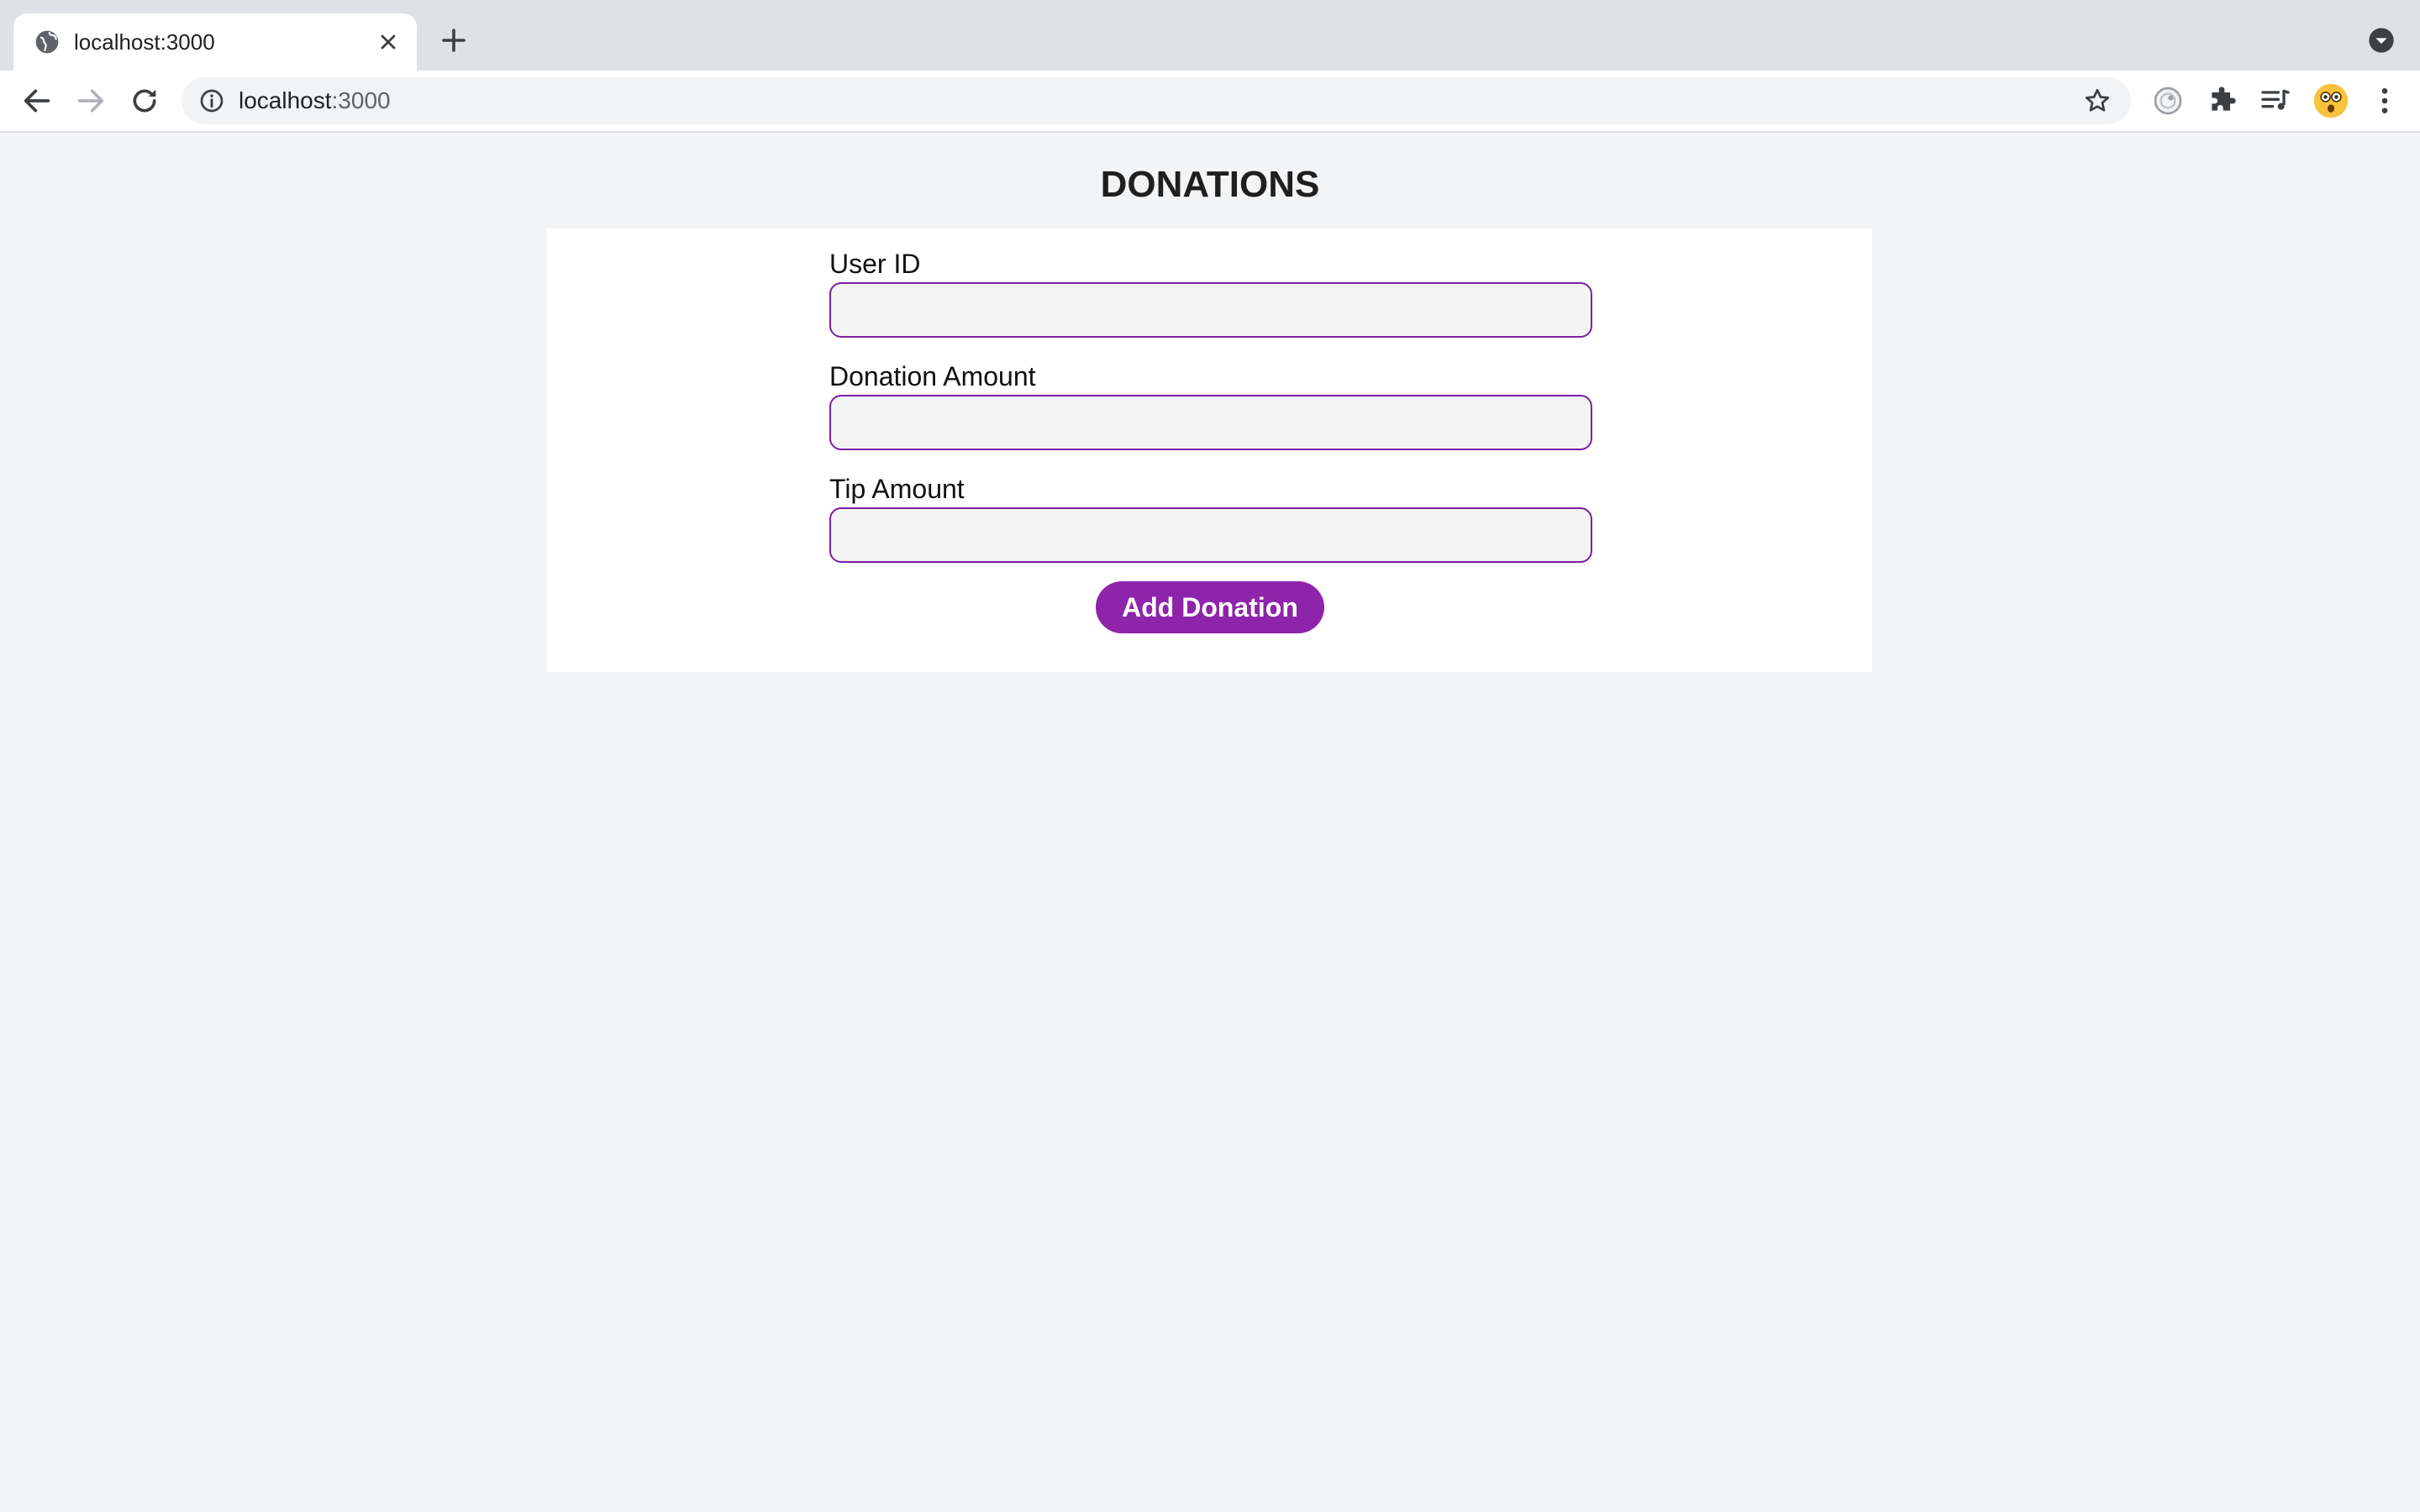 The image size is (2420, 1512). Describe the element at coordinates (2385, 101) in the screenshot. I see `kebab-menu-icon` at that location.